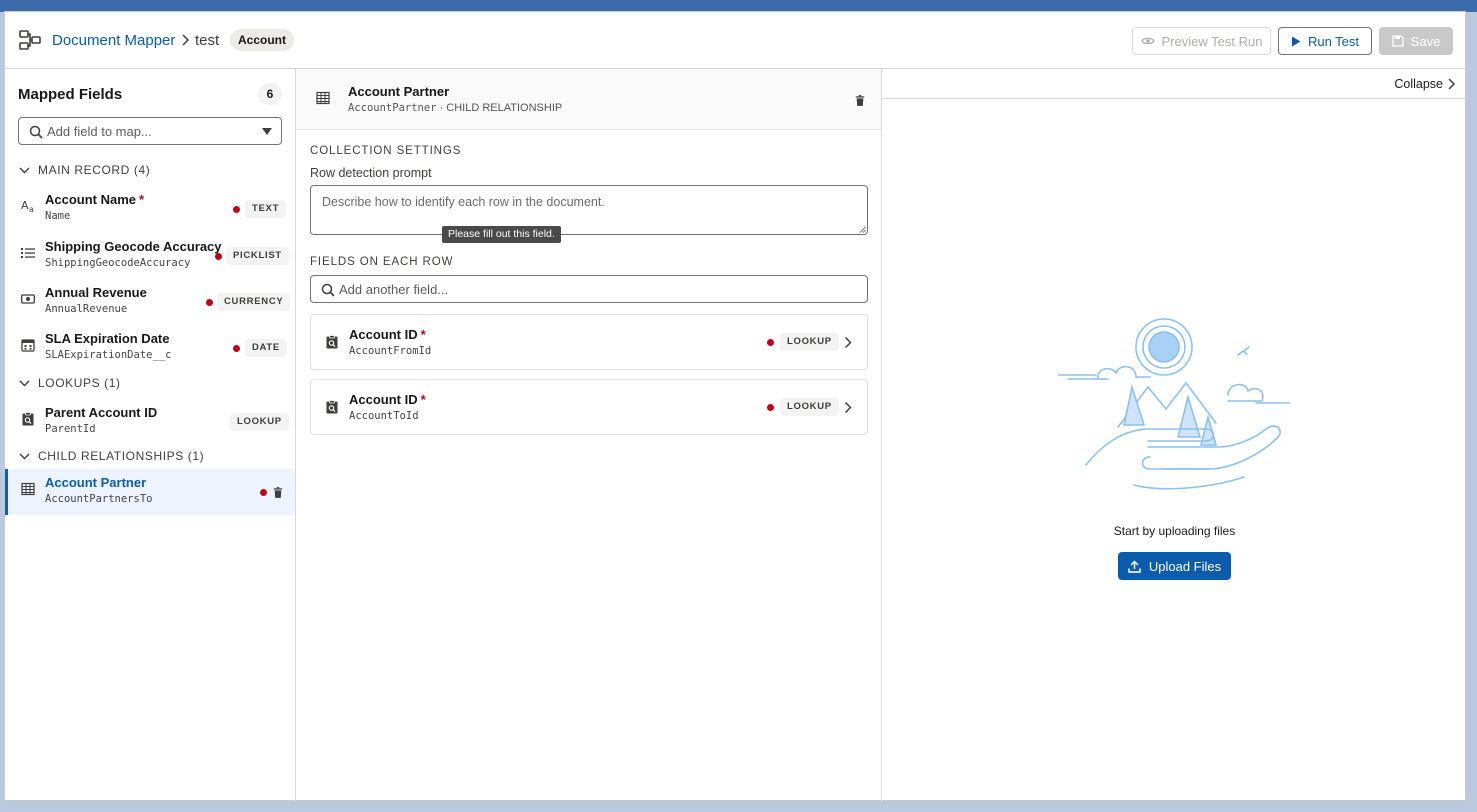 This screenshot has height=812, width=1477. Describe the element at coordinates (28, 345) in the screenshot. I see `calendar-icon` at that location.